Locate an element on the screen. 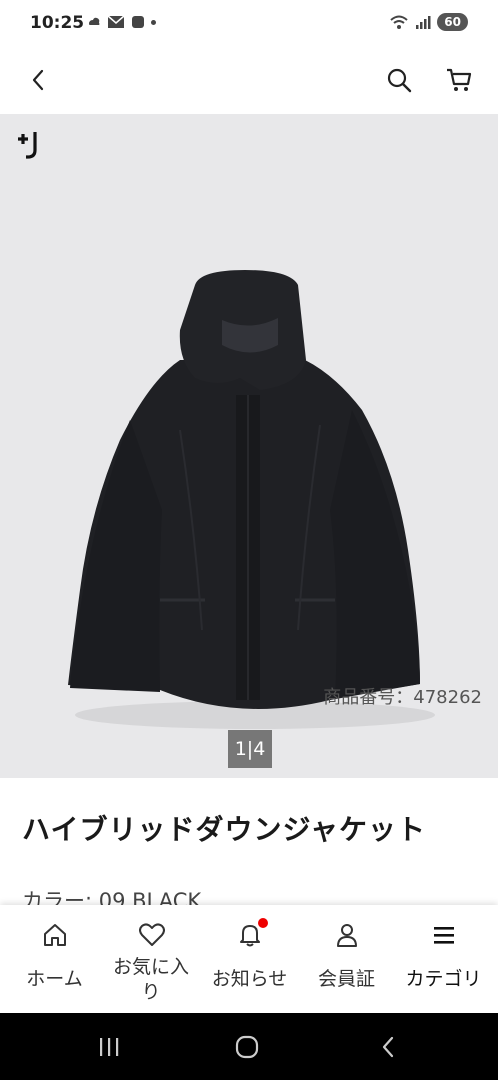  nav-category: カテゴリ is located at coordinates (443, 959).